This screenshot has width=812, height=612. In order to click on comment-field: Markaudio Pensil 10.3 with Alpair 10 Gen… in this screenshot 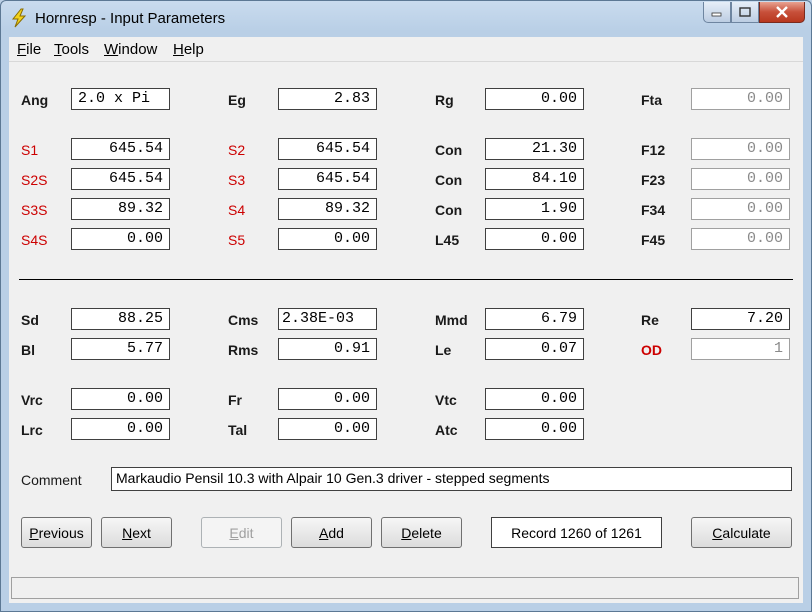, I will do `click(451, 479)`.